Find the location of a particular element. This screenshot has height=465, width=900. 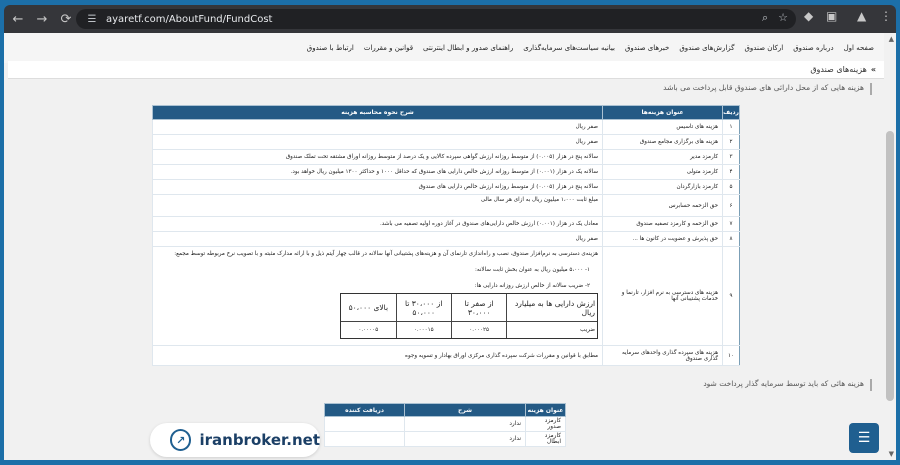

watermark: ↗ iranbroker.net is located at coordinates (235, 440).